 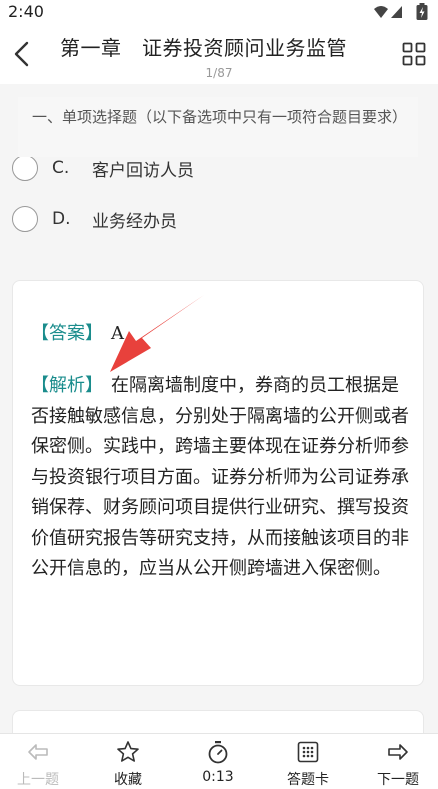 What do you see at coordinates (117, 333) in the screenshot?
I see `answer-value: A` at bounding box center [117, 333].